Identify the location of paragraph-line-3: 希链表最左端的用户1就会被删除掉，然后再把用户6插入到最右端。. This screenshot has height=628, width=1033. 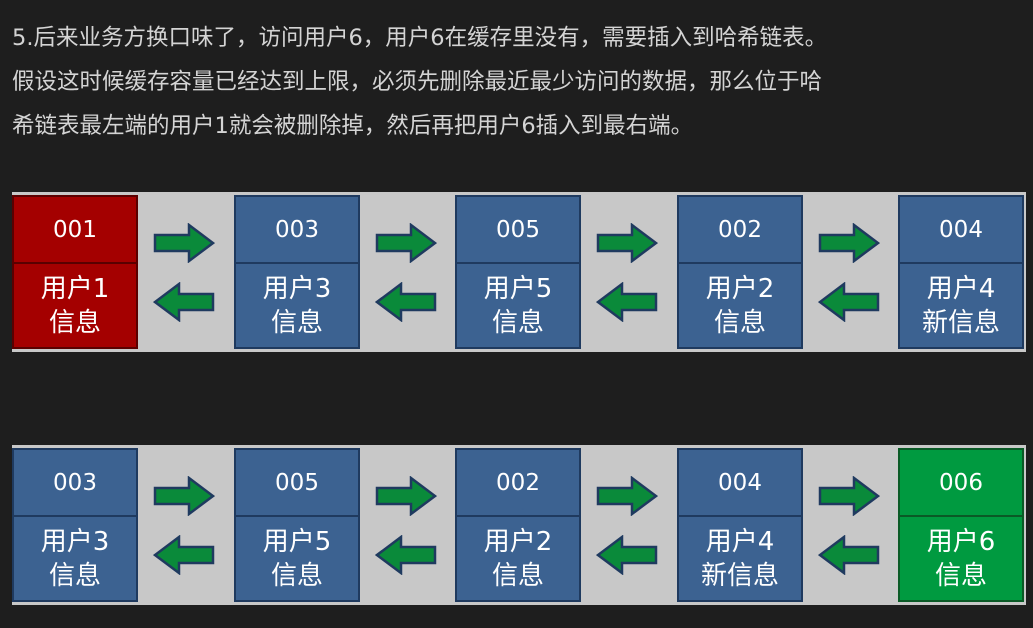
(353, 126).